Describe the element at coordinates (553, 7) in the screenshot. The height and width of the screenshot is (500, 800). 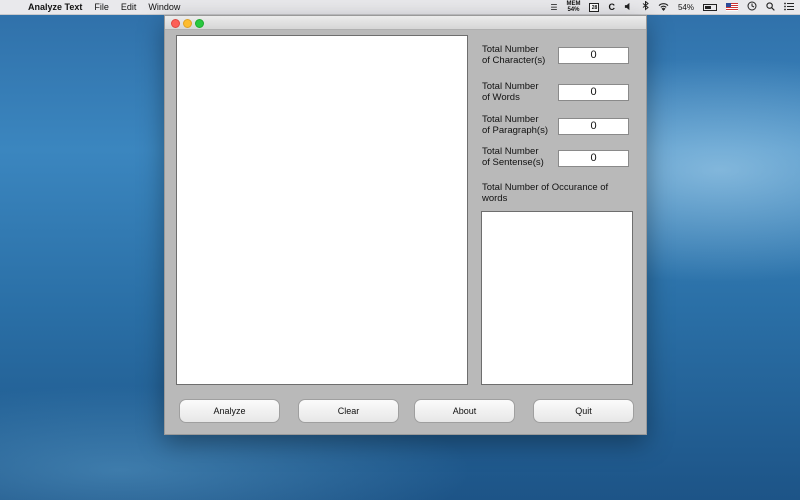
I see `list-icon: ☰` at that location.